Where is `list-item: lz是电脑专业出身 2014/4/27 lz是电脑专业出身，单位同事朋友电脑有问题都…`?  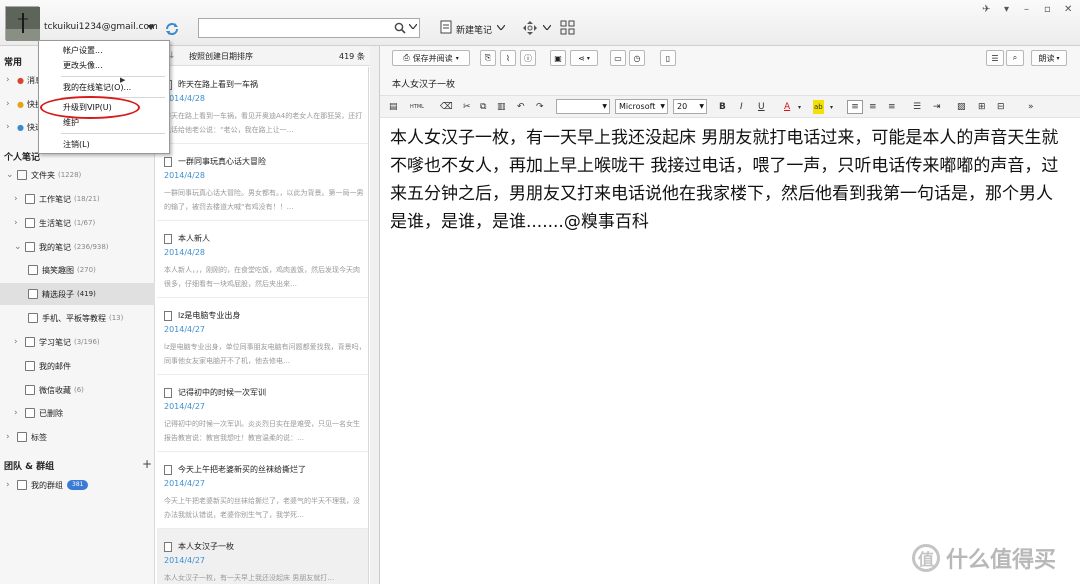 list-item: lz是电脑专业出身 2014/4/27 lz是电脑专业出身，单位同事朋友电脑有问题都… is located at coordinates (262, 336).